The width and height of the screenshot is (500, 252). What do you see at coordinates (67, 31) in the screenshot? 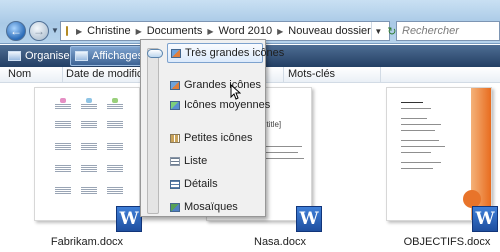
I see `folder-icon` at bounding box center [67, 31].